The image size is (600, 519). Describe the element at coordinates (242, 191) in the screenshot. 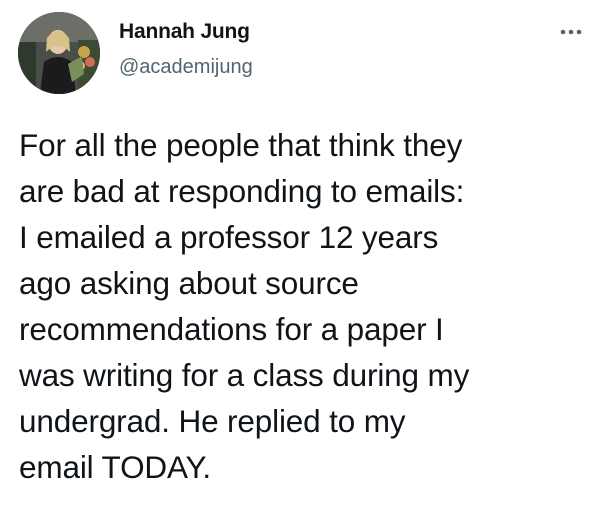

I see `tweet-text-line: are bad at responding to emails:` at that location.